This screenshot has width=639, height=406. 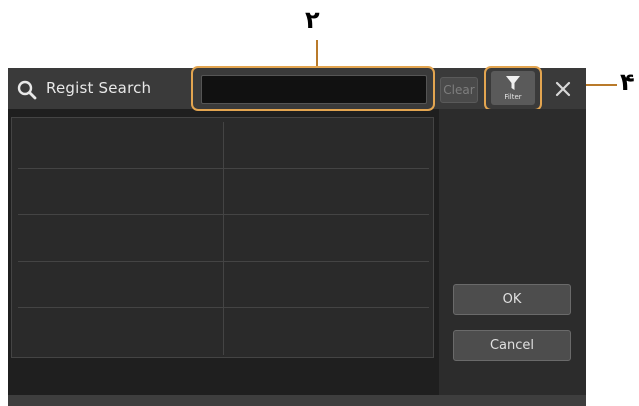 I want to click on callout-number-filter: ۴, so click(x=627, y=82).